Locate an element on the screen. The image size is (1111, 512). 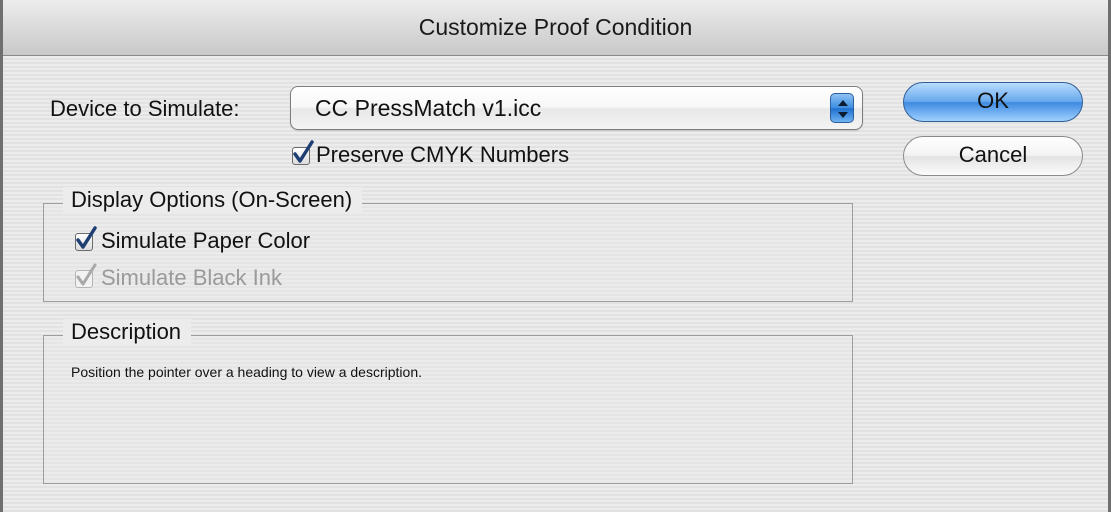
window-title: Customize Proof Condition is located at coordinates (555, 27).